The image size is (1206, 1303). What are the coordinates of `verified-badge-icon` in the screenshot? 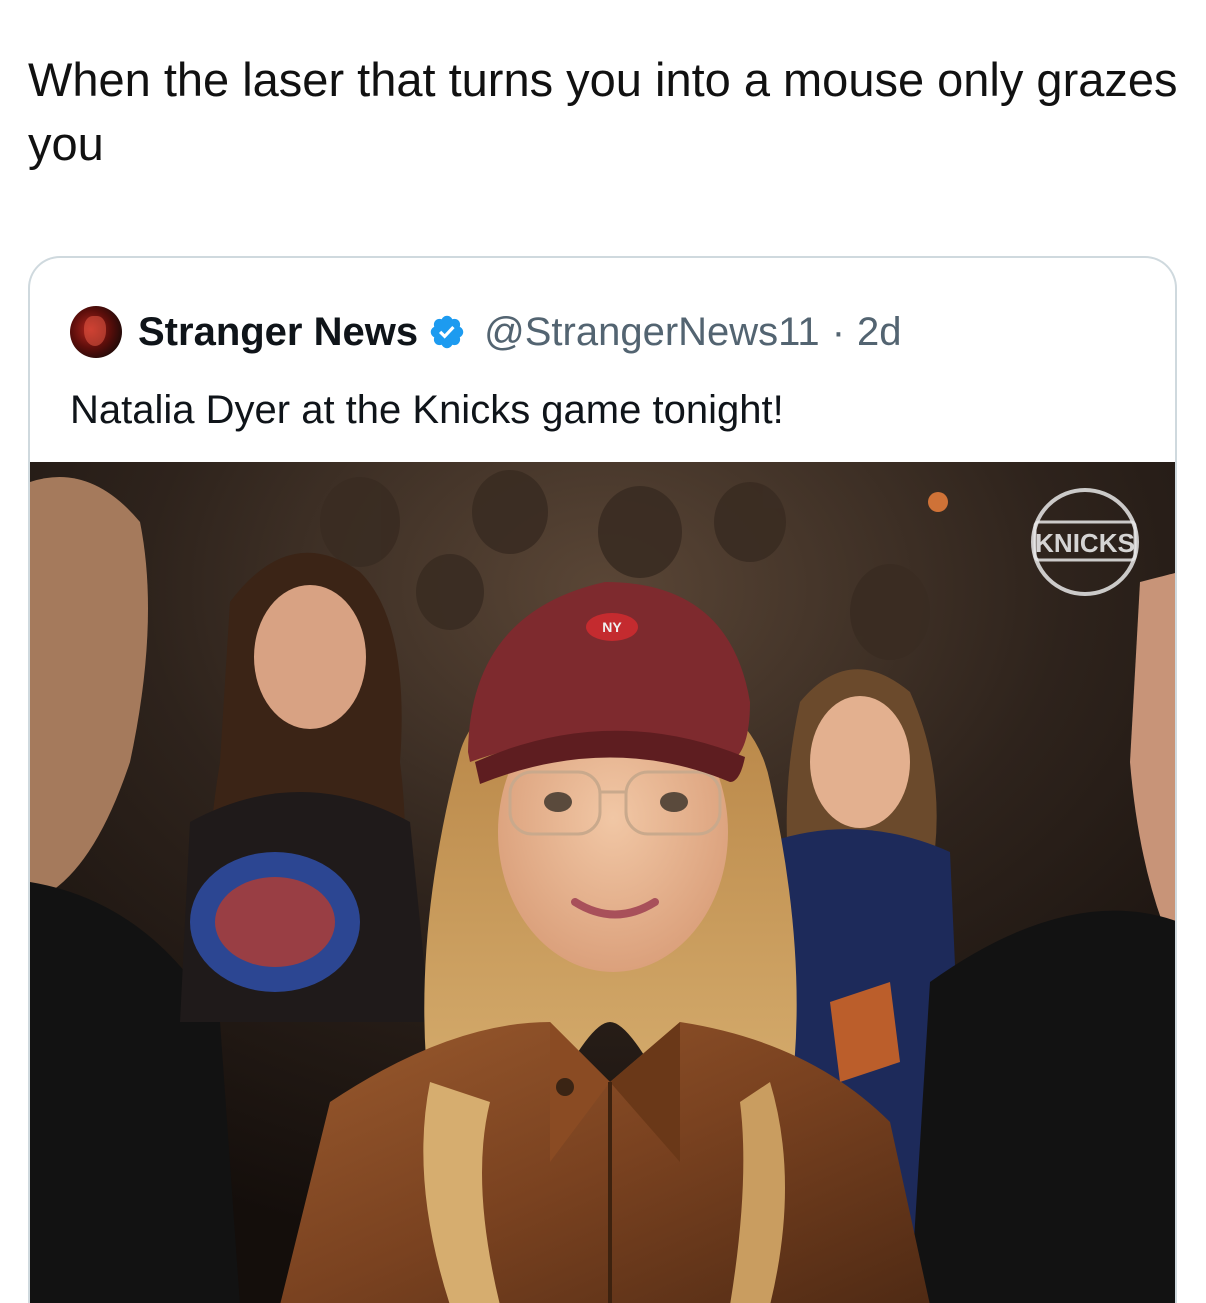 It's located at (447, 332).